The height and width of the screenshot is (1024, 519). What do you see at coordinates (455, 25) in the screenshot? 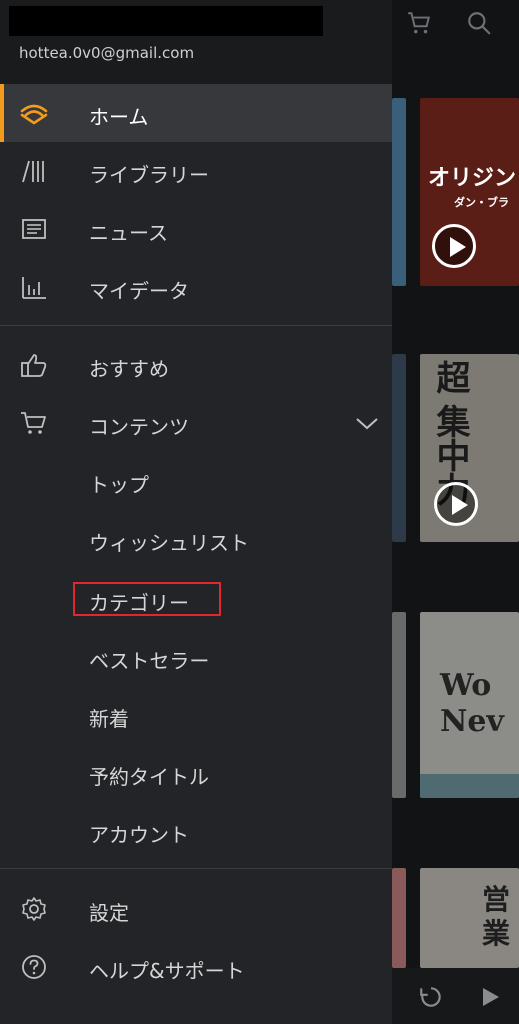
I see `background-toolbar` at bounding box center [455, 25].